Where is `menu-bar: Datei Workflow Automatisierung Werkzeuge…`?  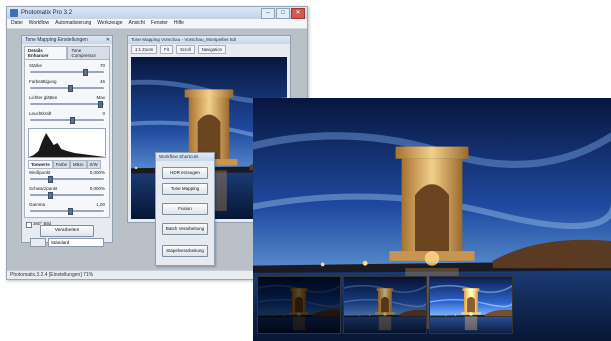
menu-bar: Datei Workflow Automatisierung Werkzeuge… is located at coordinates (157, 24).